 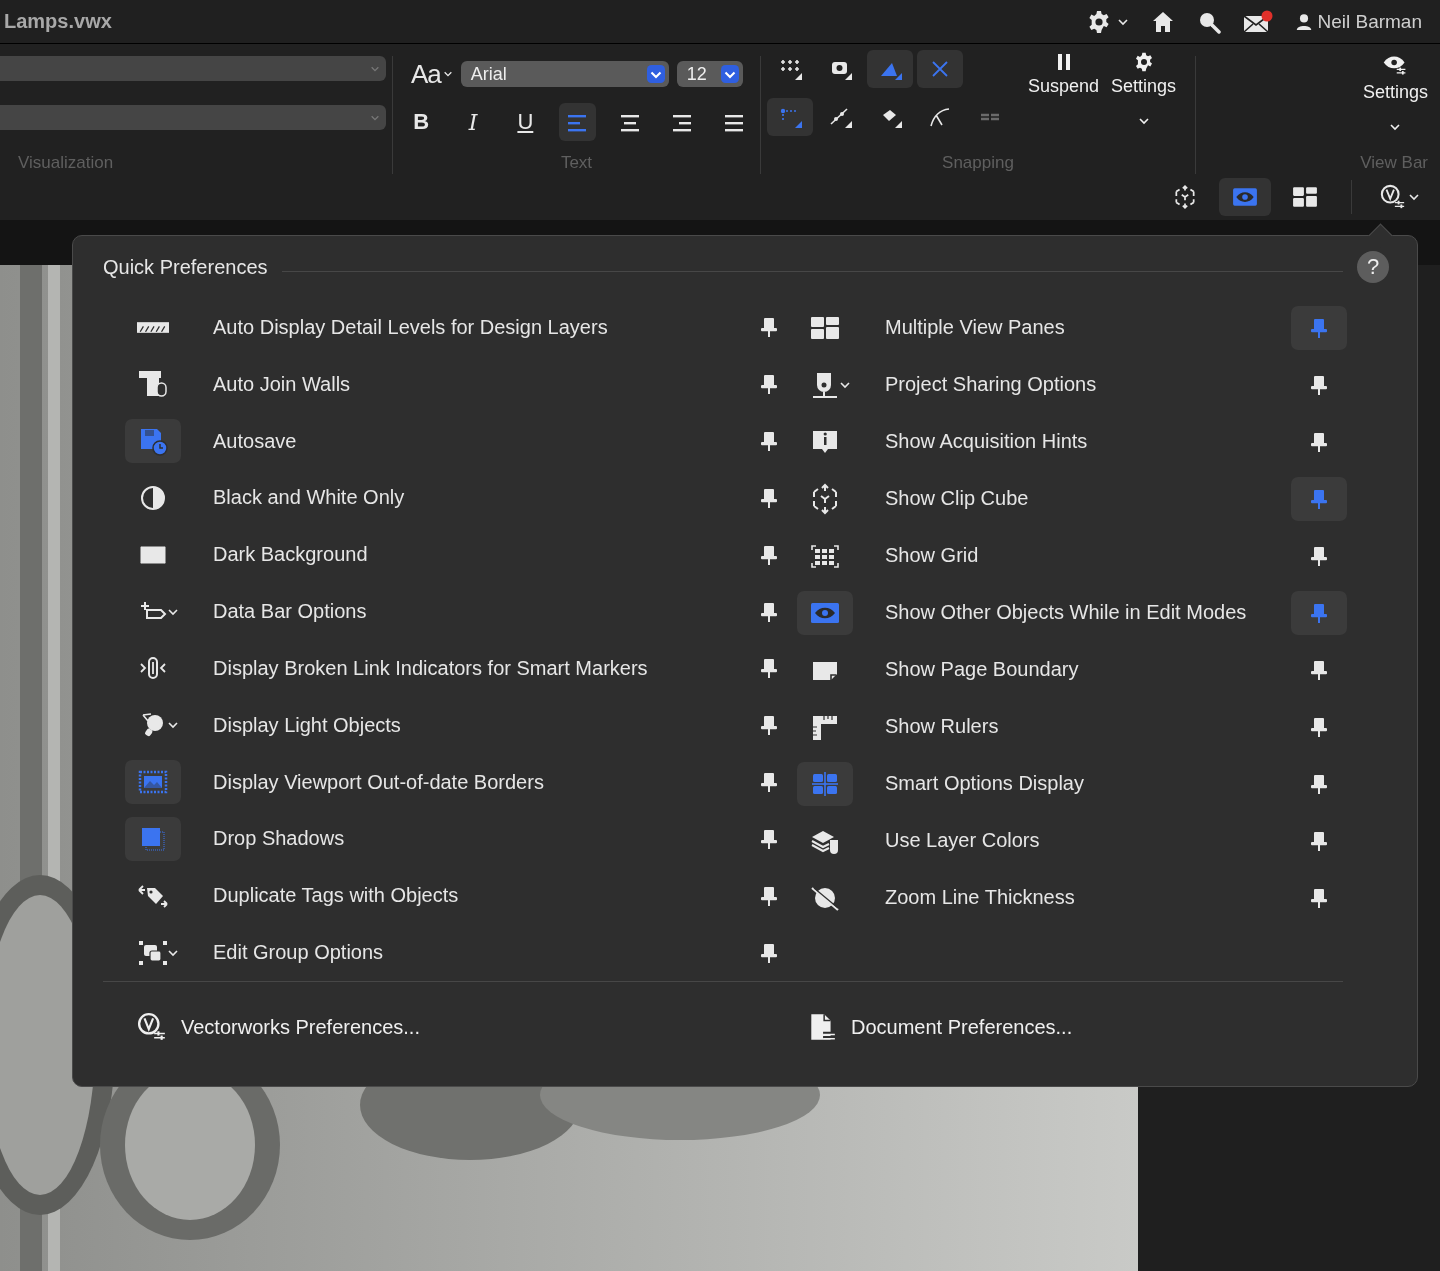 I want to click on group-label: View Bar, so click(x=1394, y=163).